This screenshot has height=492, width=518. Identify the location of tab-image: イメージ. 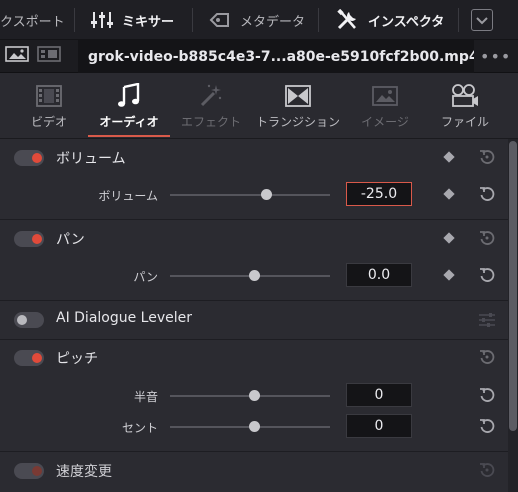
(385, 106).